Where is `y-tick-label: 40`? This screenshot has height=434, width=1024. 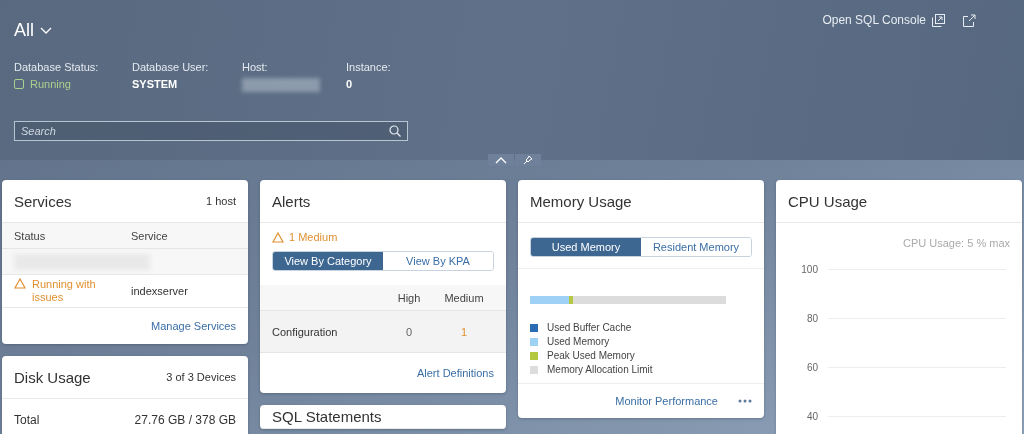 y-tick-label: 40 is located at coordinates (811, 416).